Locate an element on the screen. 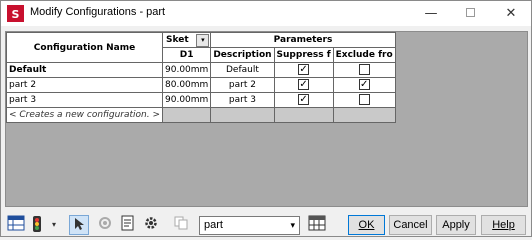  table-row: part 2 80.00mm part 2 ✓ ✓ is located at coordinates (200, 85).